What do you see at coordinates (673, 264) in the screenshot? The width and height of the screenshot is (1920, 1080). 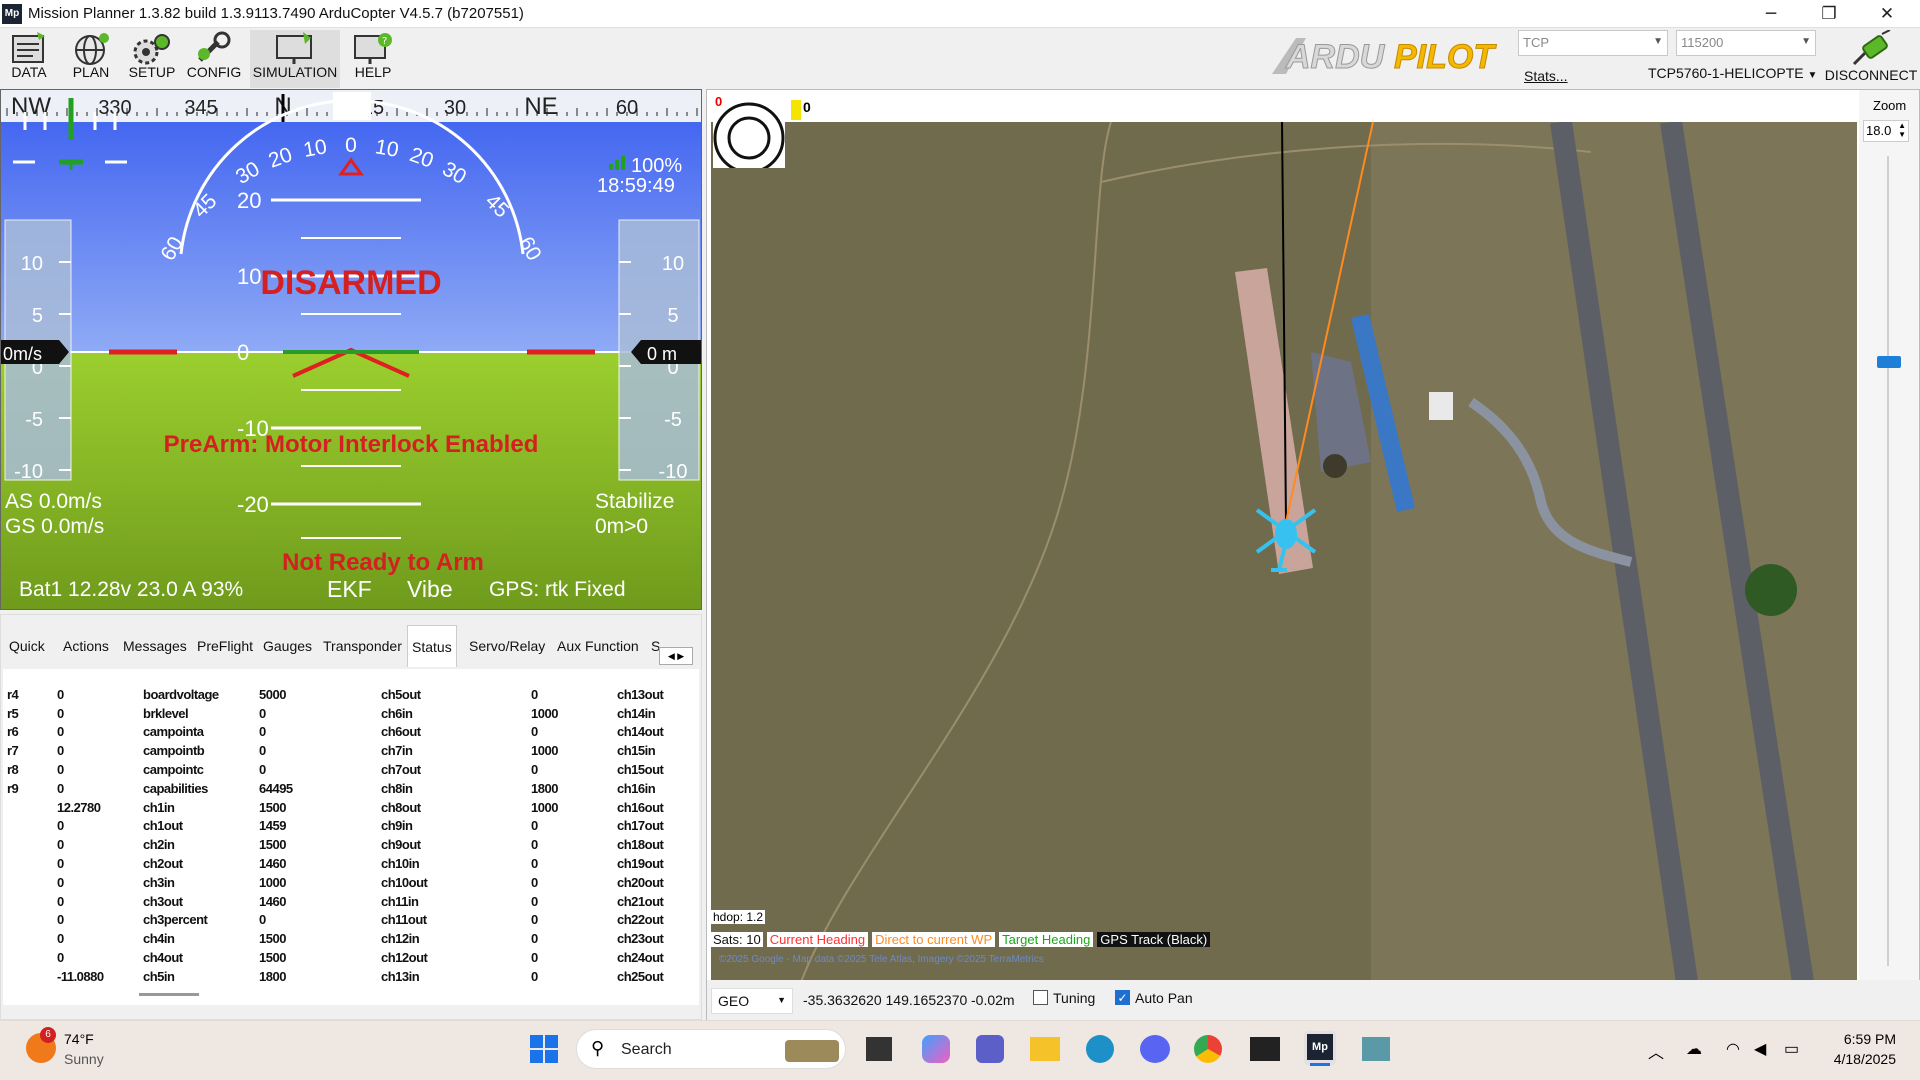 I see `altitude-tick-label: 10` at bounding box center [673, 264].